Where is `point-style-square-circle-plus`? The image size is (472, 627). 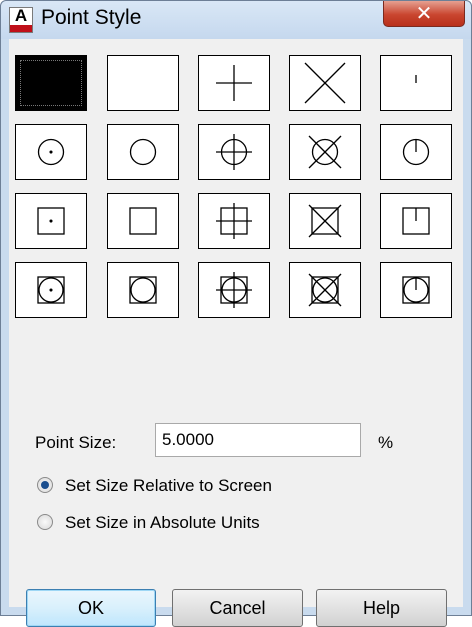
point-style-square-circle-plus is located at coordinates (234, 290).